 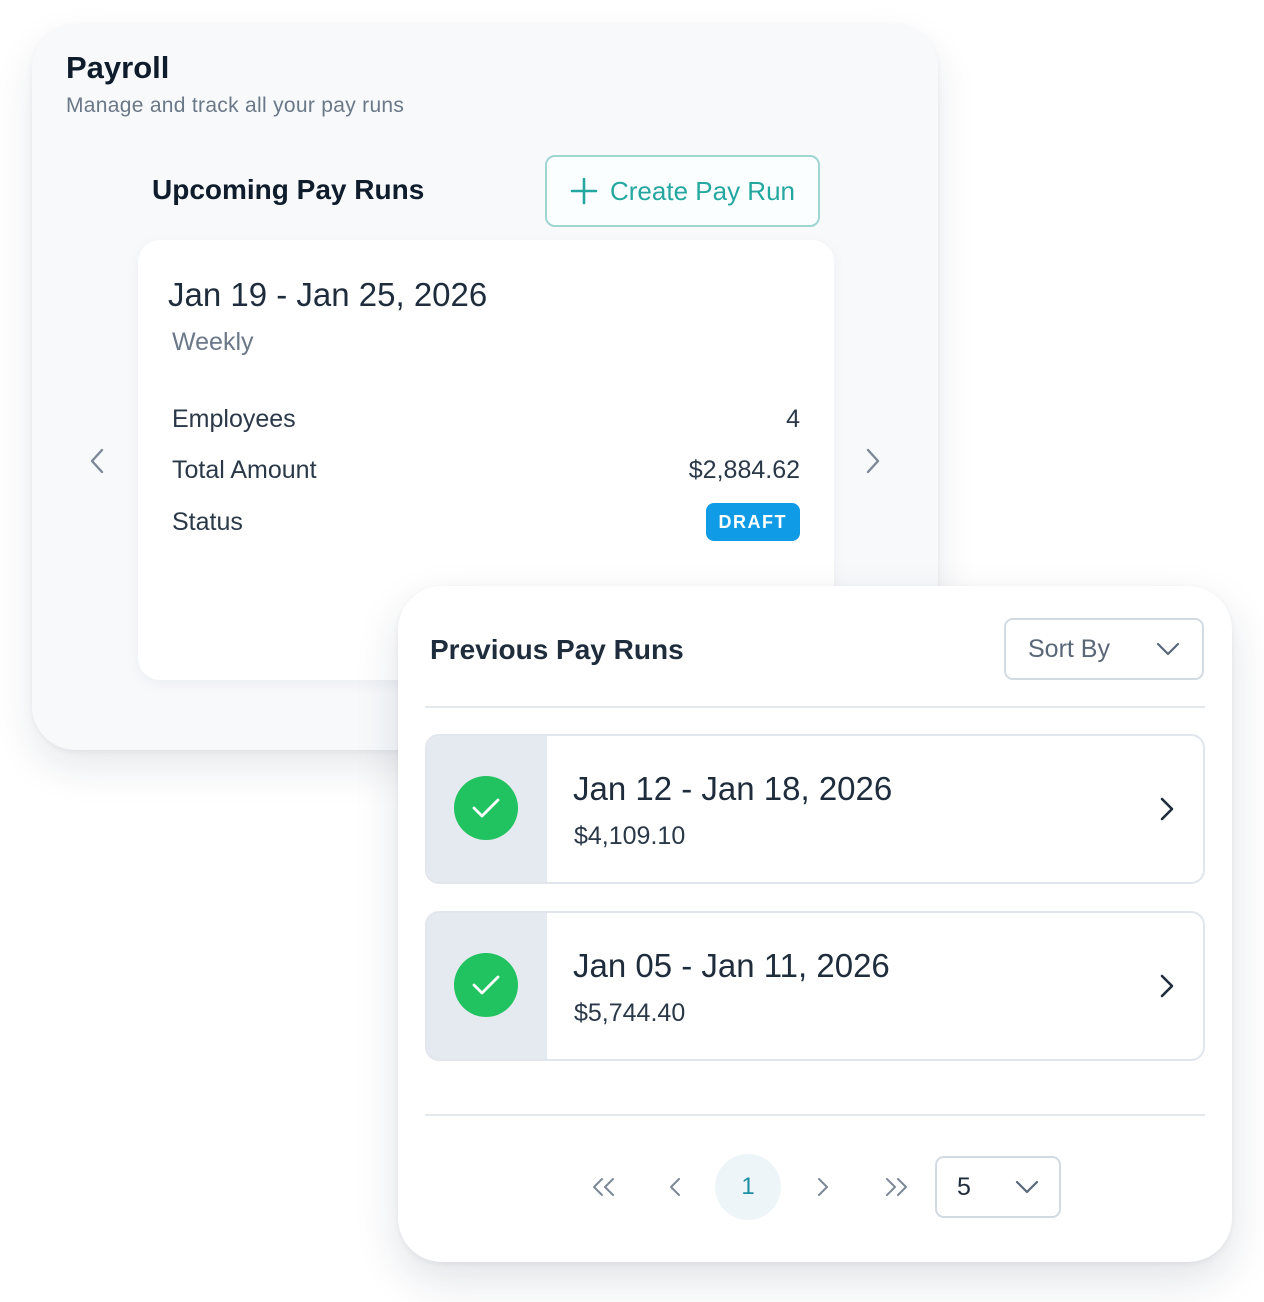 I want to click on pay-run-date-range: Jan 05 - Jan 11, 2026, so click(x=731, y=965).